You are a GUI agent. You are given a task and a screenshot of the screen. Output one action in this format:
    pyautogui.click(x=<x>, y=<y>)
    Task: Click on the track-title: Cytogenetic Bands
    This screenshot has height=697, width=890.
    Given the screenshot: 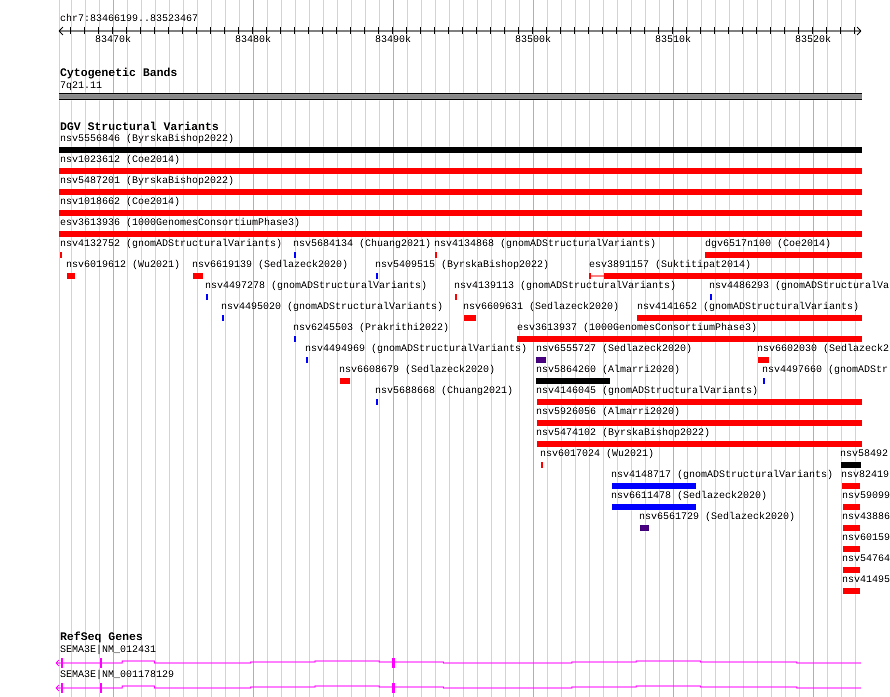 What is the action you would take?
    pyautogui.click(x=118, y=74)
    